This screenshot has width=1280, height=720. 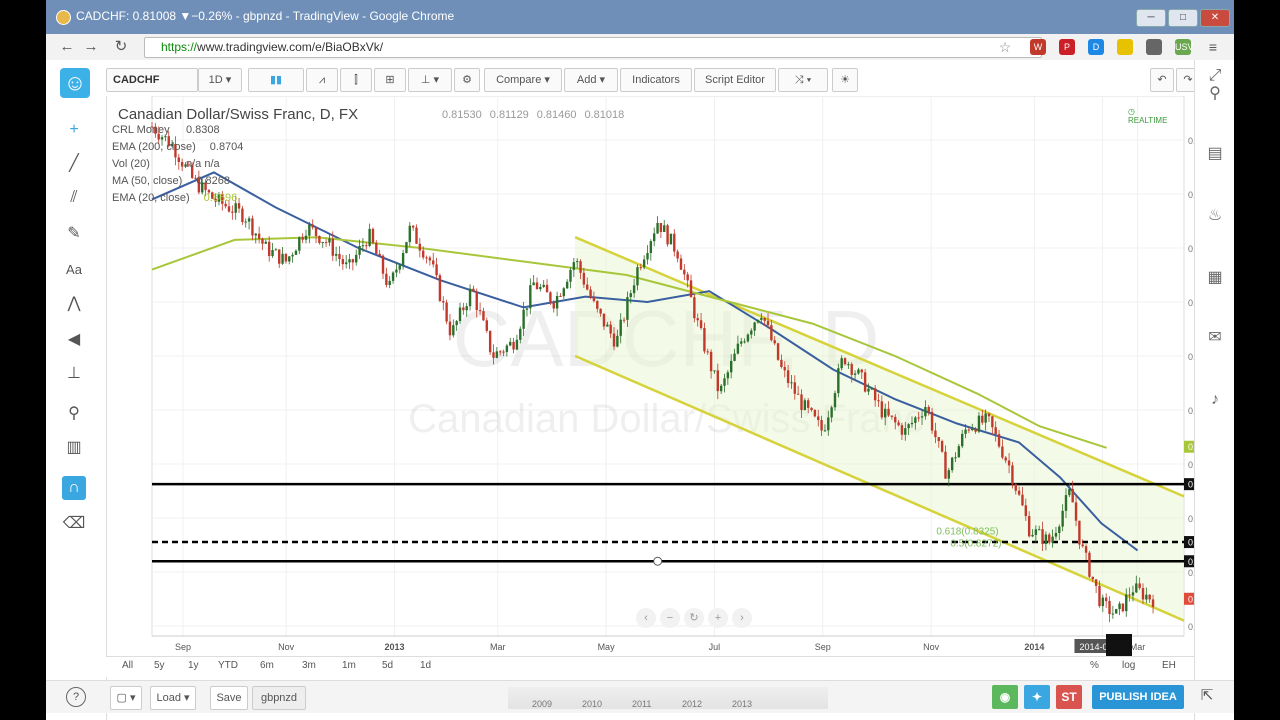 I want to click on zoom-icon: ⚲, so click(x=74, y=414).